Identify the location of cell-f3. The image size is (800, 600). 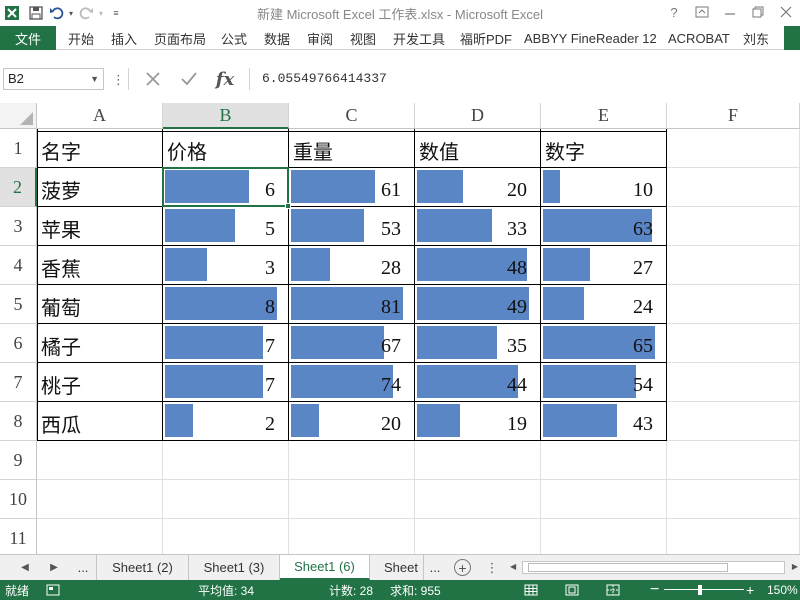
(733, 226).